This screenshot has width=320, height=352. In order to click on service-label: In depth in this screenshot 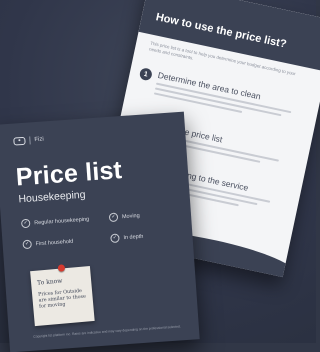, I will do `click(133, 237)`.